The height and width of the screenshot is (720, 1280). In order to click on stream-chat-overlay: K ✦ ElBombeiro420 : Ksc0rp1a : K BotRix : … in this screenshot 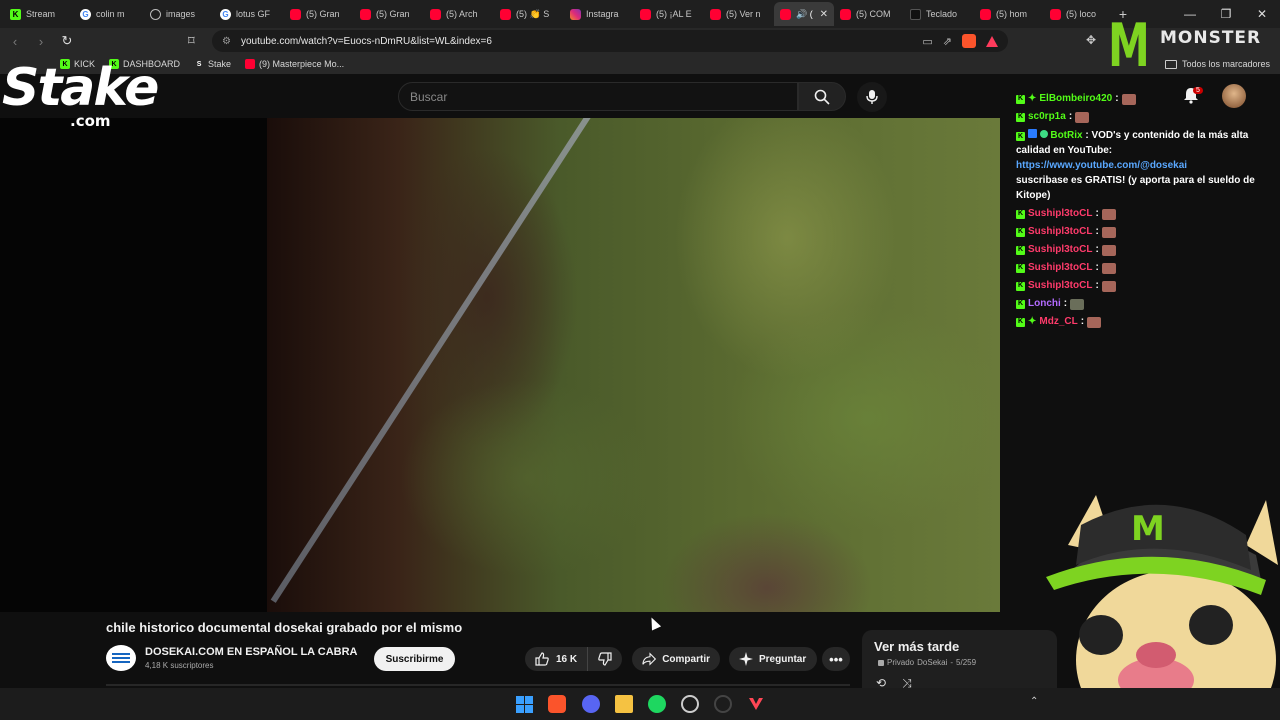, I will do `click(1136, 210)`.